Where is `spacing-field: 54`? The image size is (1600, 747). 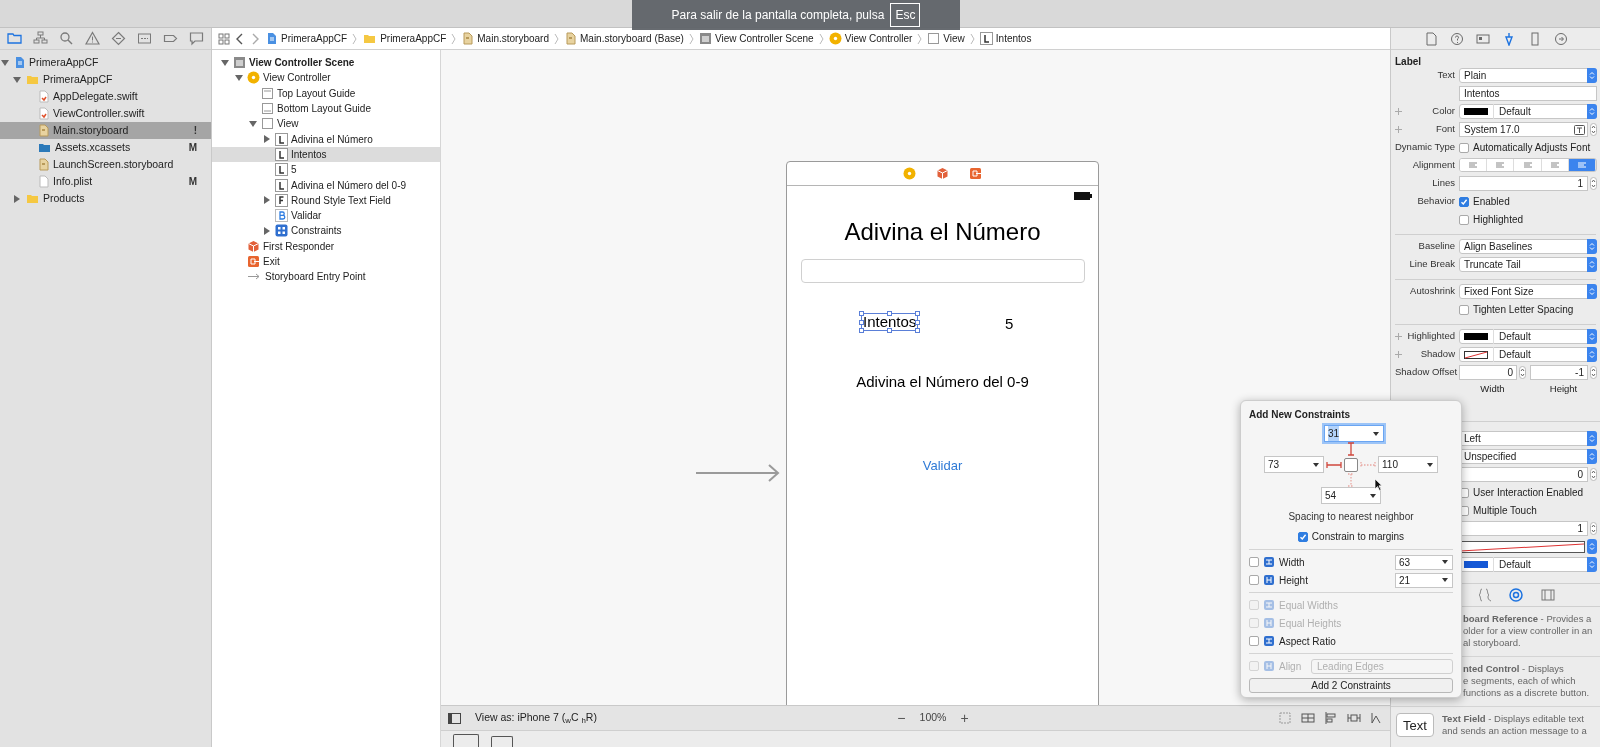 spacing-field: 54 is located at coordinates (1351, 495).